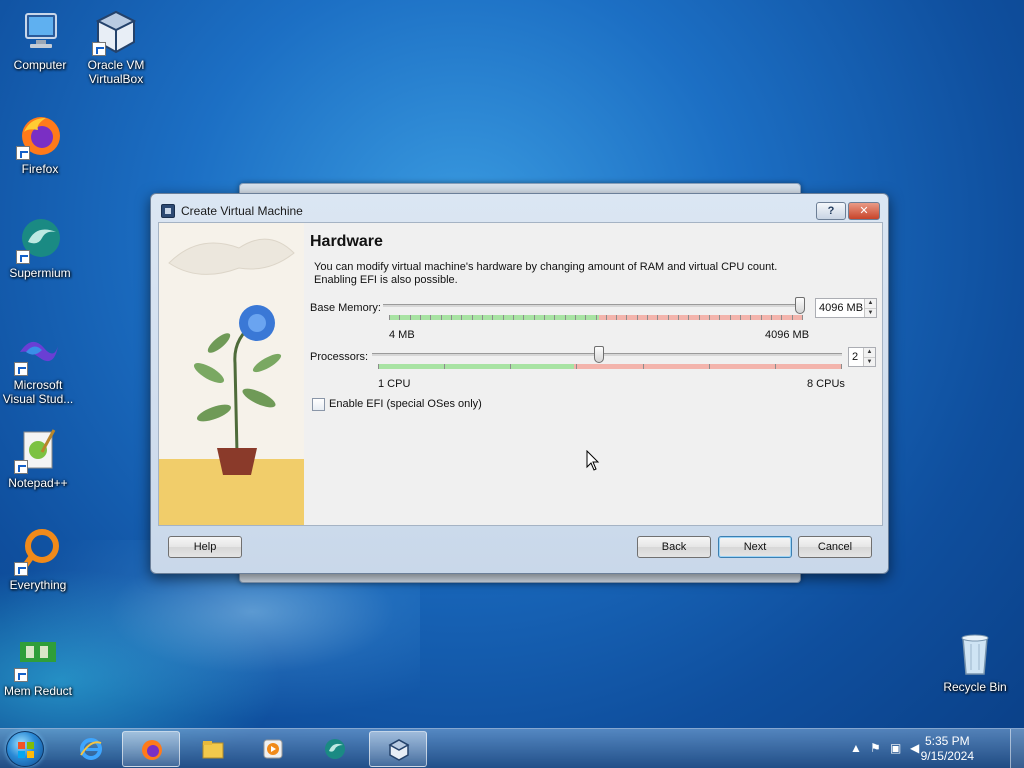 This screenshot has width=1024, height=768. What do you see at coordinates (914, 748) in the screenshot?
I see `volume-muted-icon: ◀` at bounding box center [914, 748].